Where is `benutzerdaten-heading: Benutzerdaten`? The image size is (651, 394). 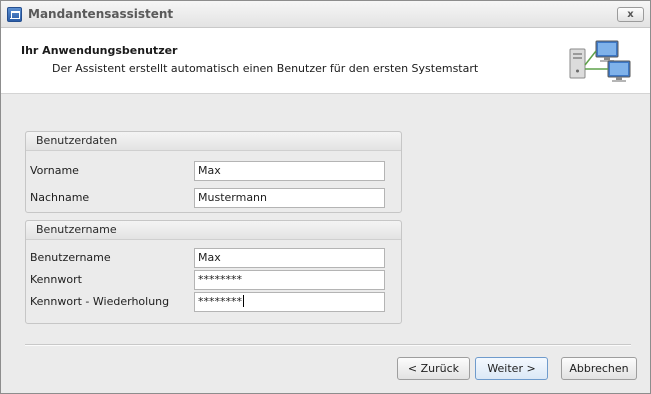 benutzerdaten-heading: Benutzerdaten is located at coordinates (213, 141).